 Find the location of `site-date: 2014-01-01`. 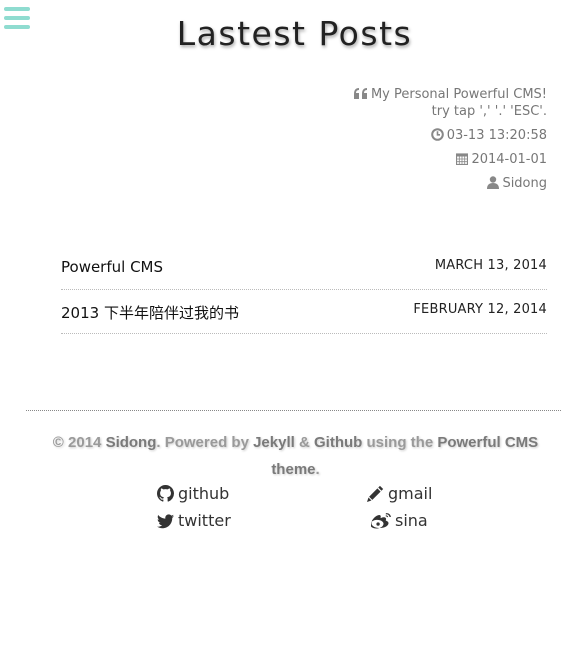

site-date: 2014-01-01 is located at coordinates (509, 159).